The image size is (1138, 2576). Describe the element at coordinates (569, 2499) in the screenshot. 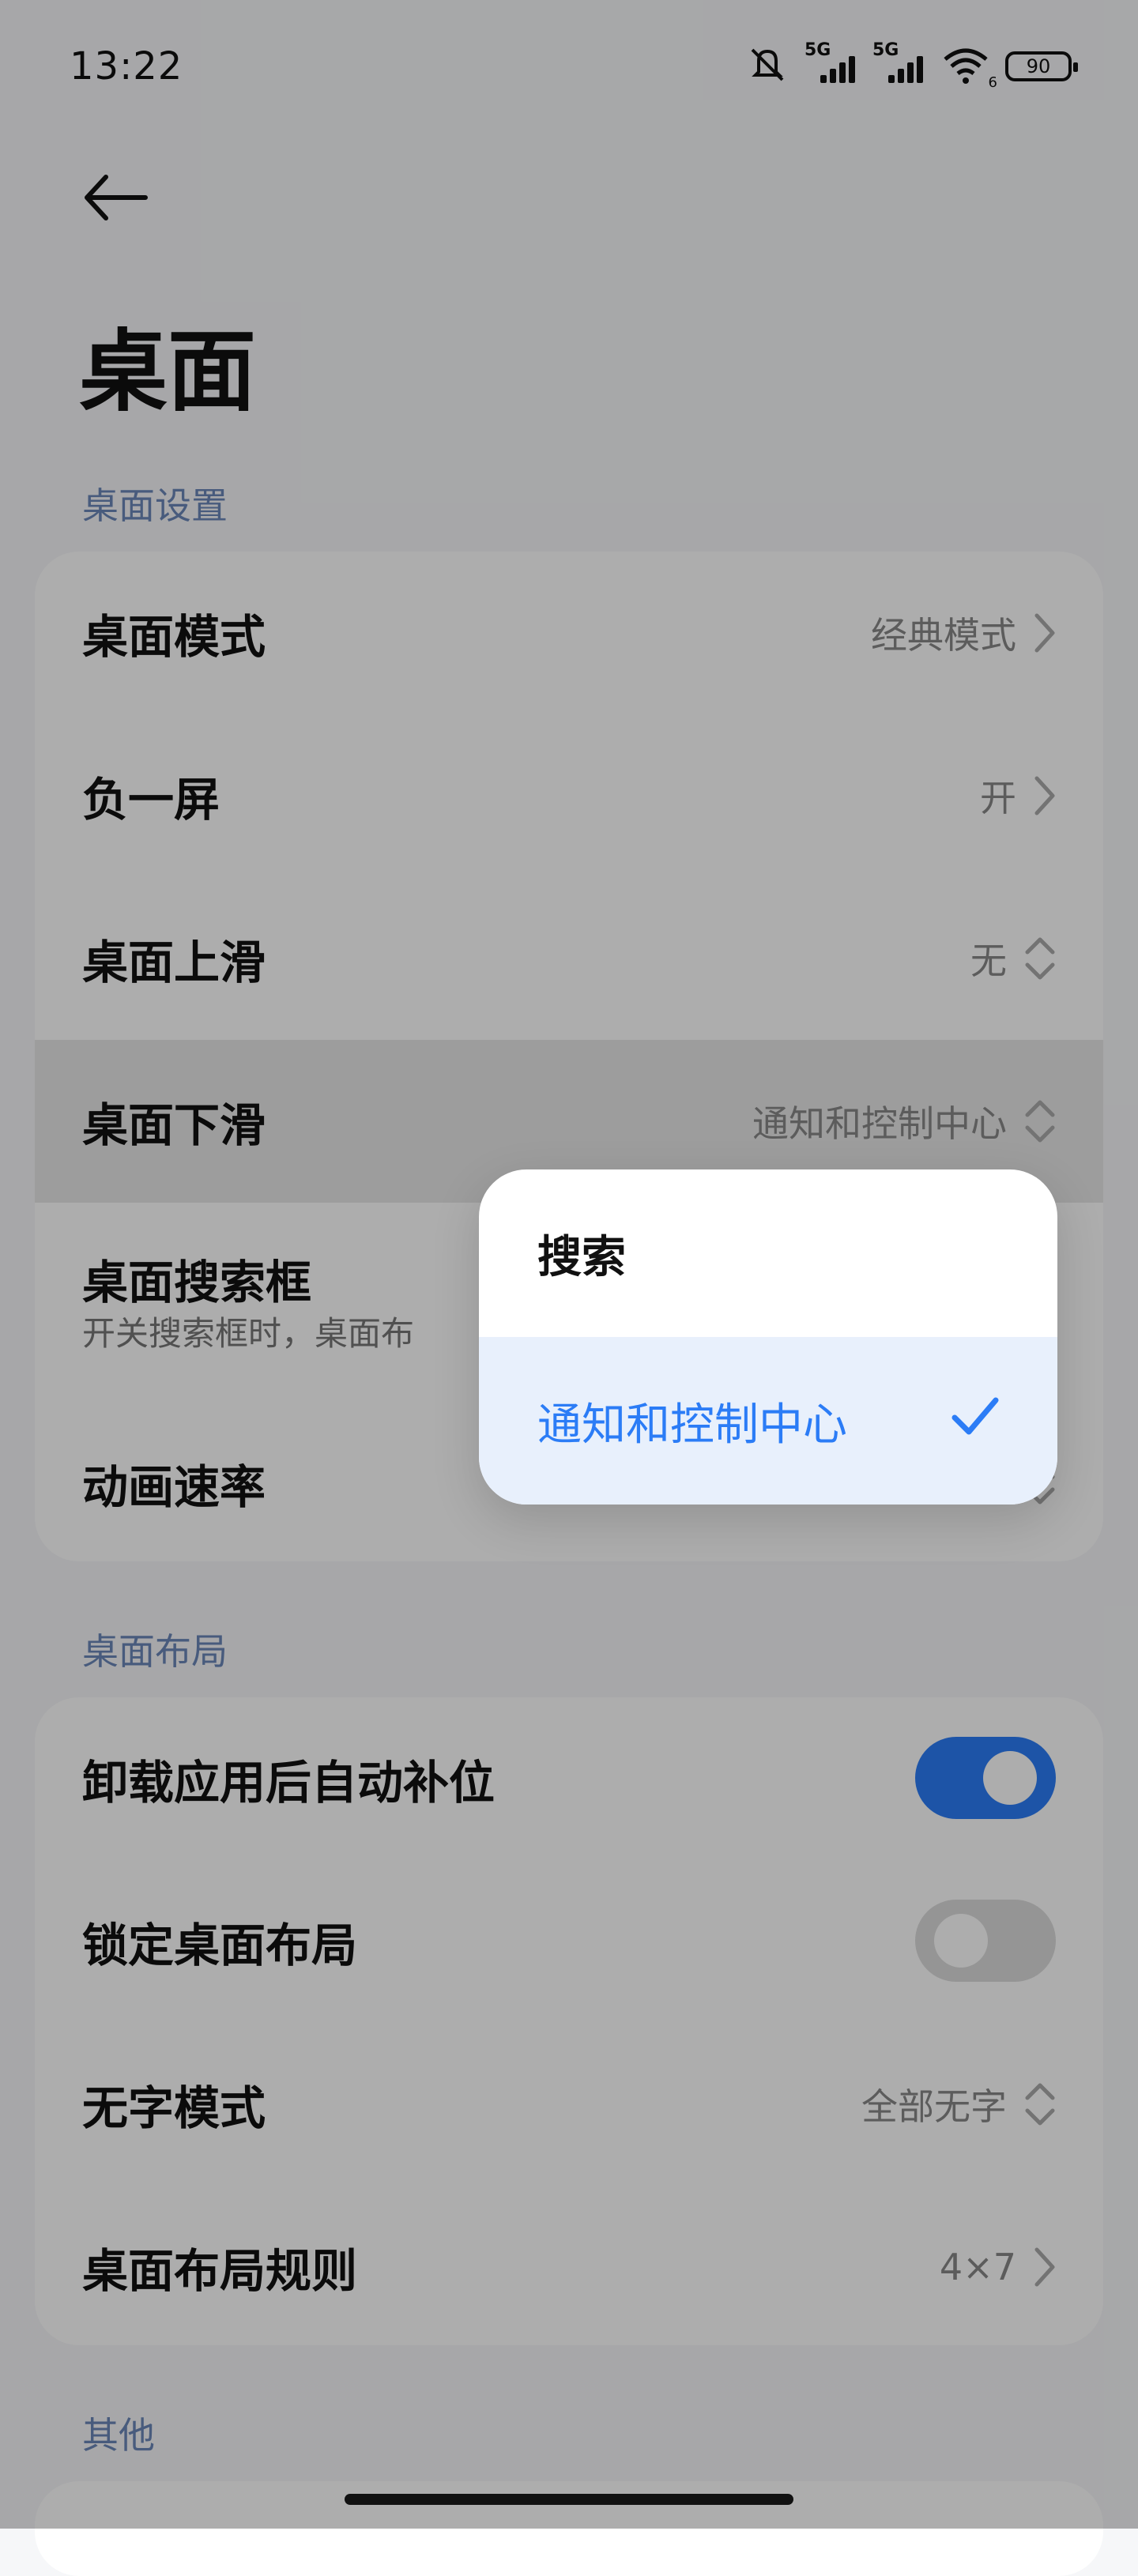

I see `home-indicator` at that location.